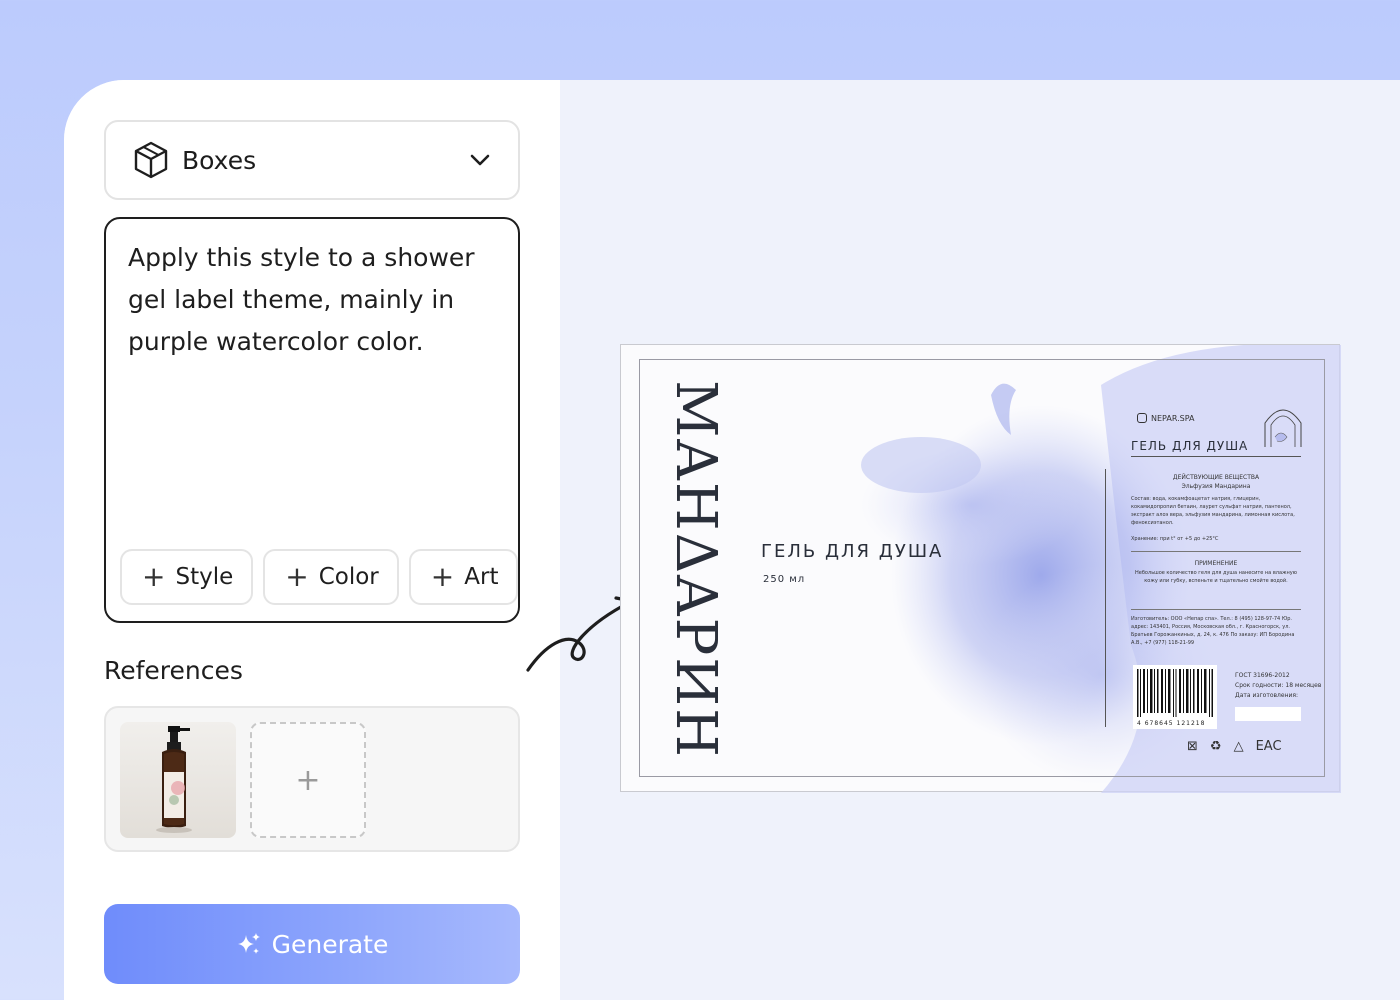  I want to click on eac-mark: EAC, so click(1268, 746).